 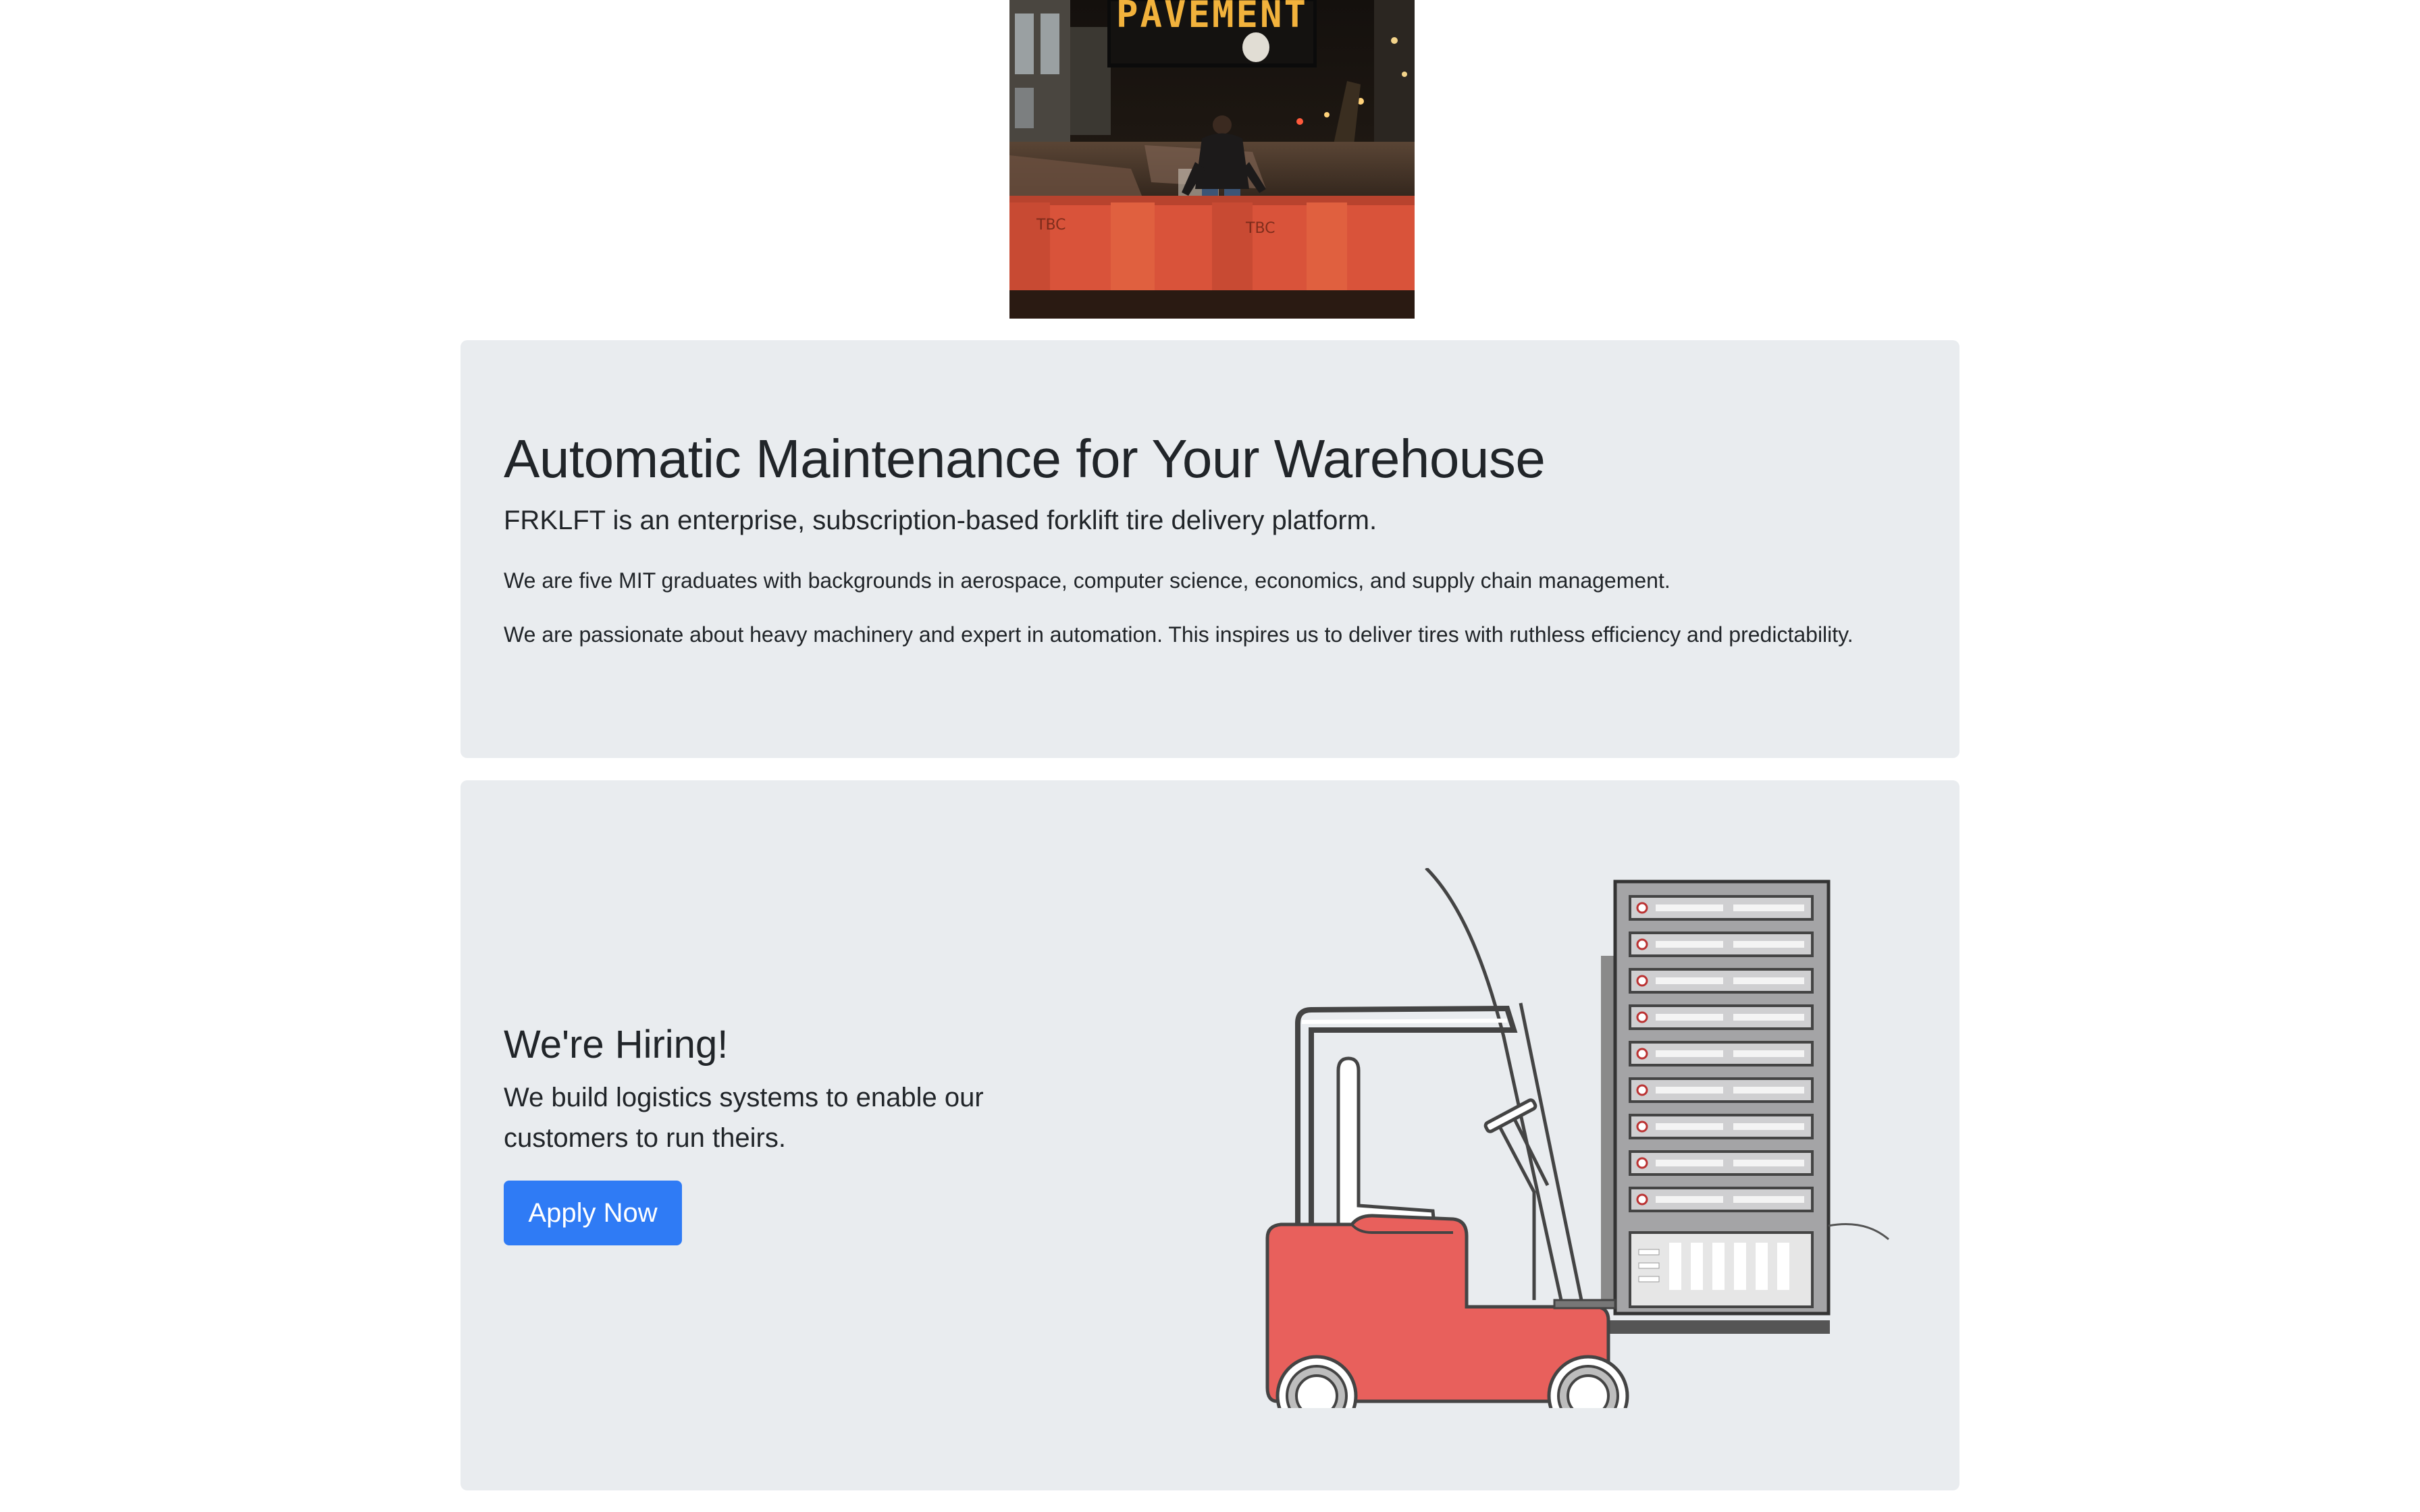 What do you see at coordinates (1721, 1053) in the screenshot?
I see `server-units` at bounding box center [1721, 1053].